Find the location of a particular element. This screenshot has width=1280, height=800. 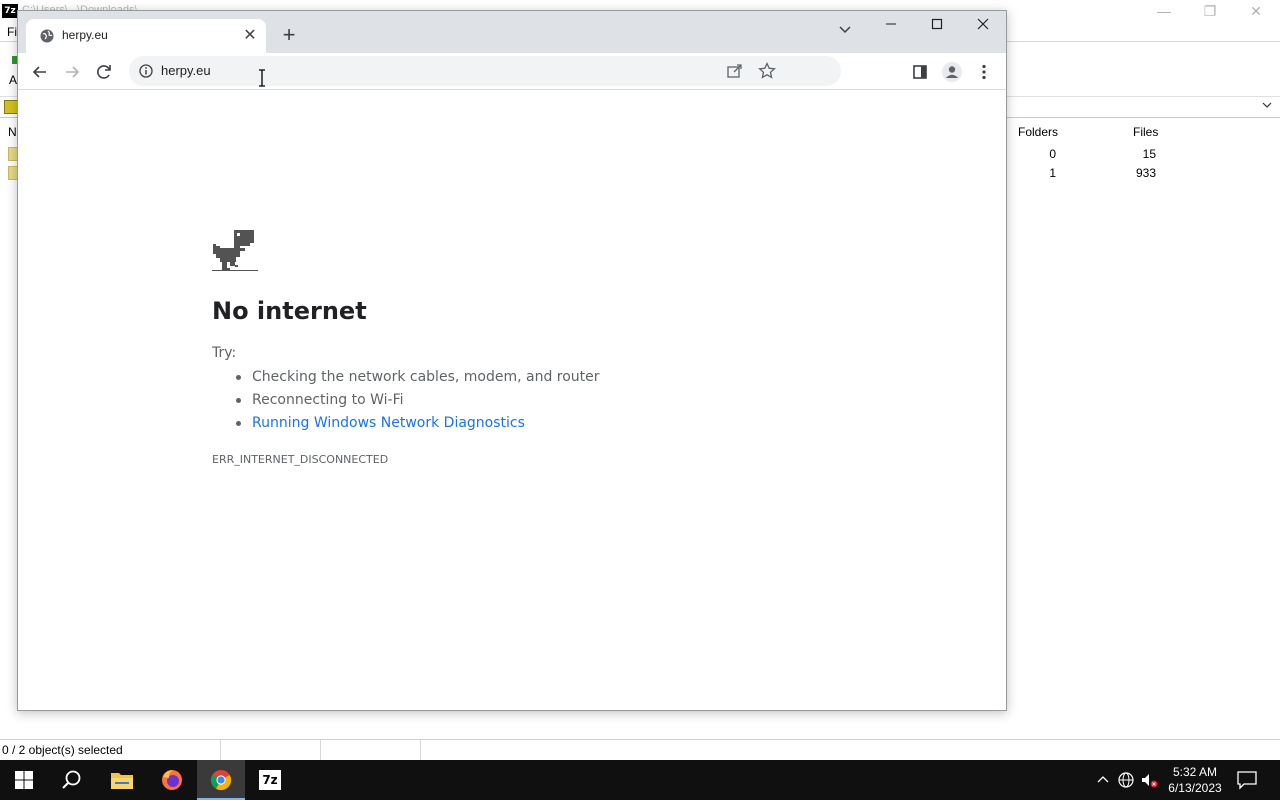

kebab-menu-icon is located at coordinates (984, 72).